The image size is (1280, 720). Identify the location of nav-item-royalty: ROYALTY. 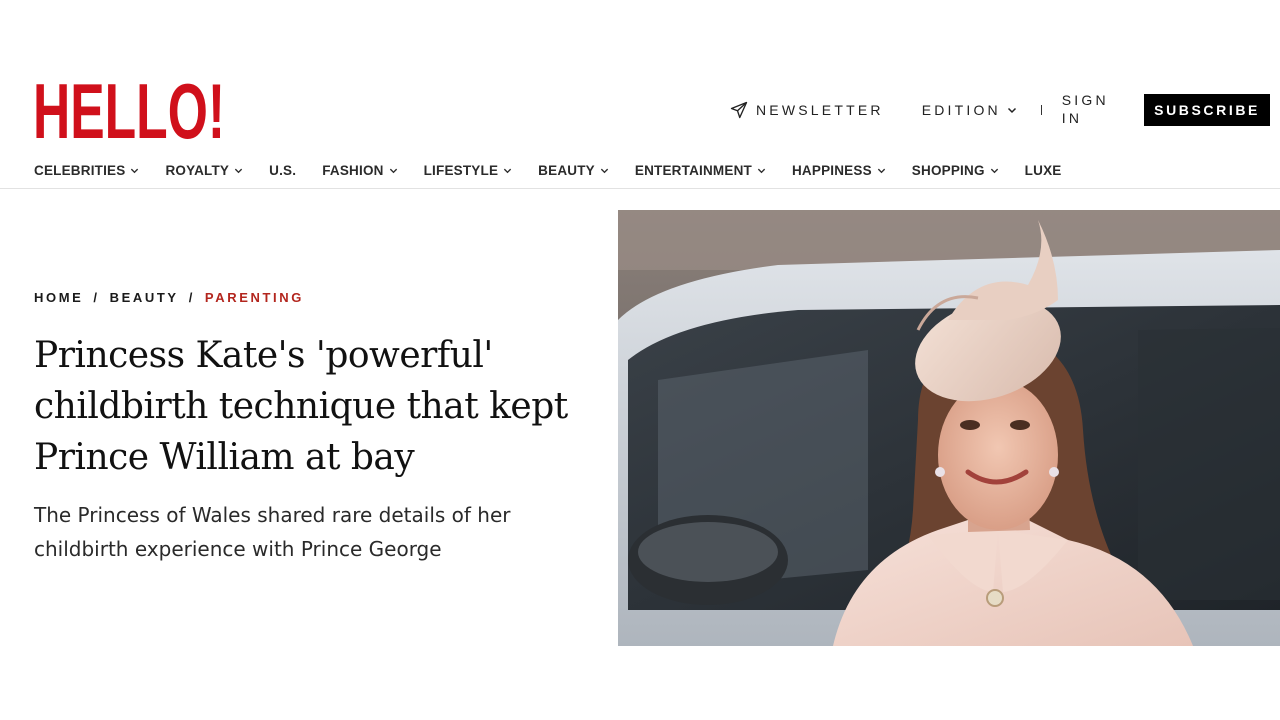
(204, 170).